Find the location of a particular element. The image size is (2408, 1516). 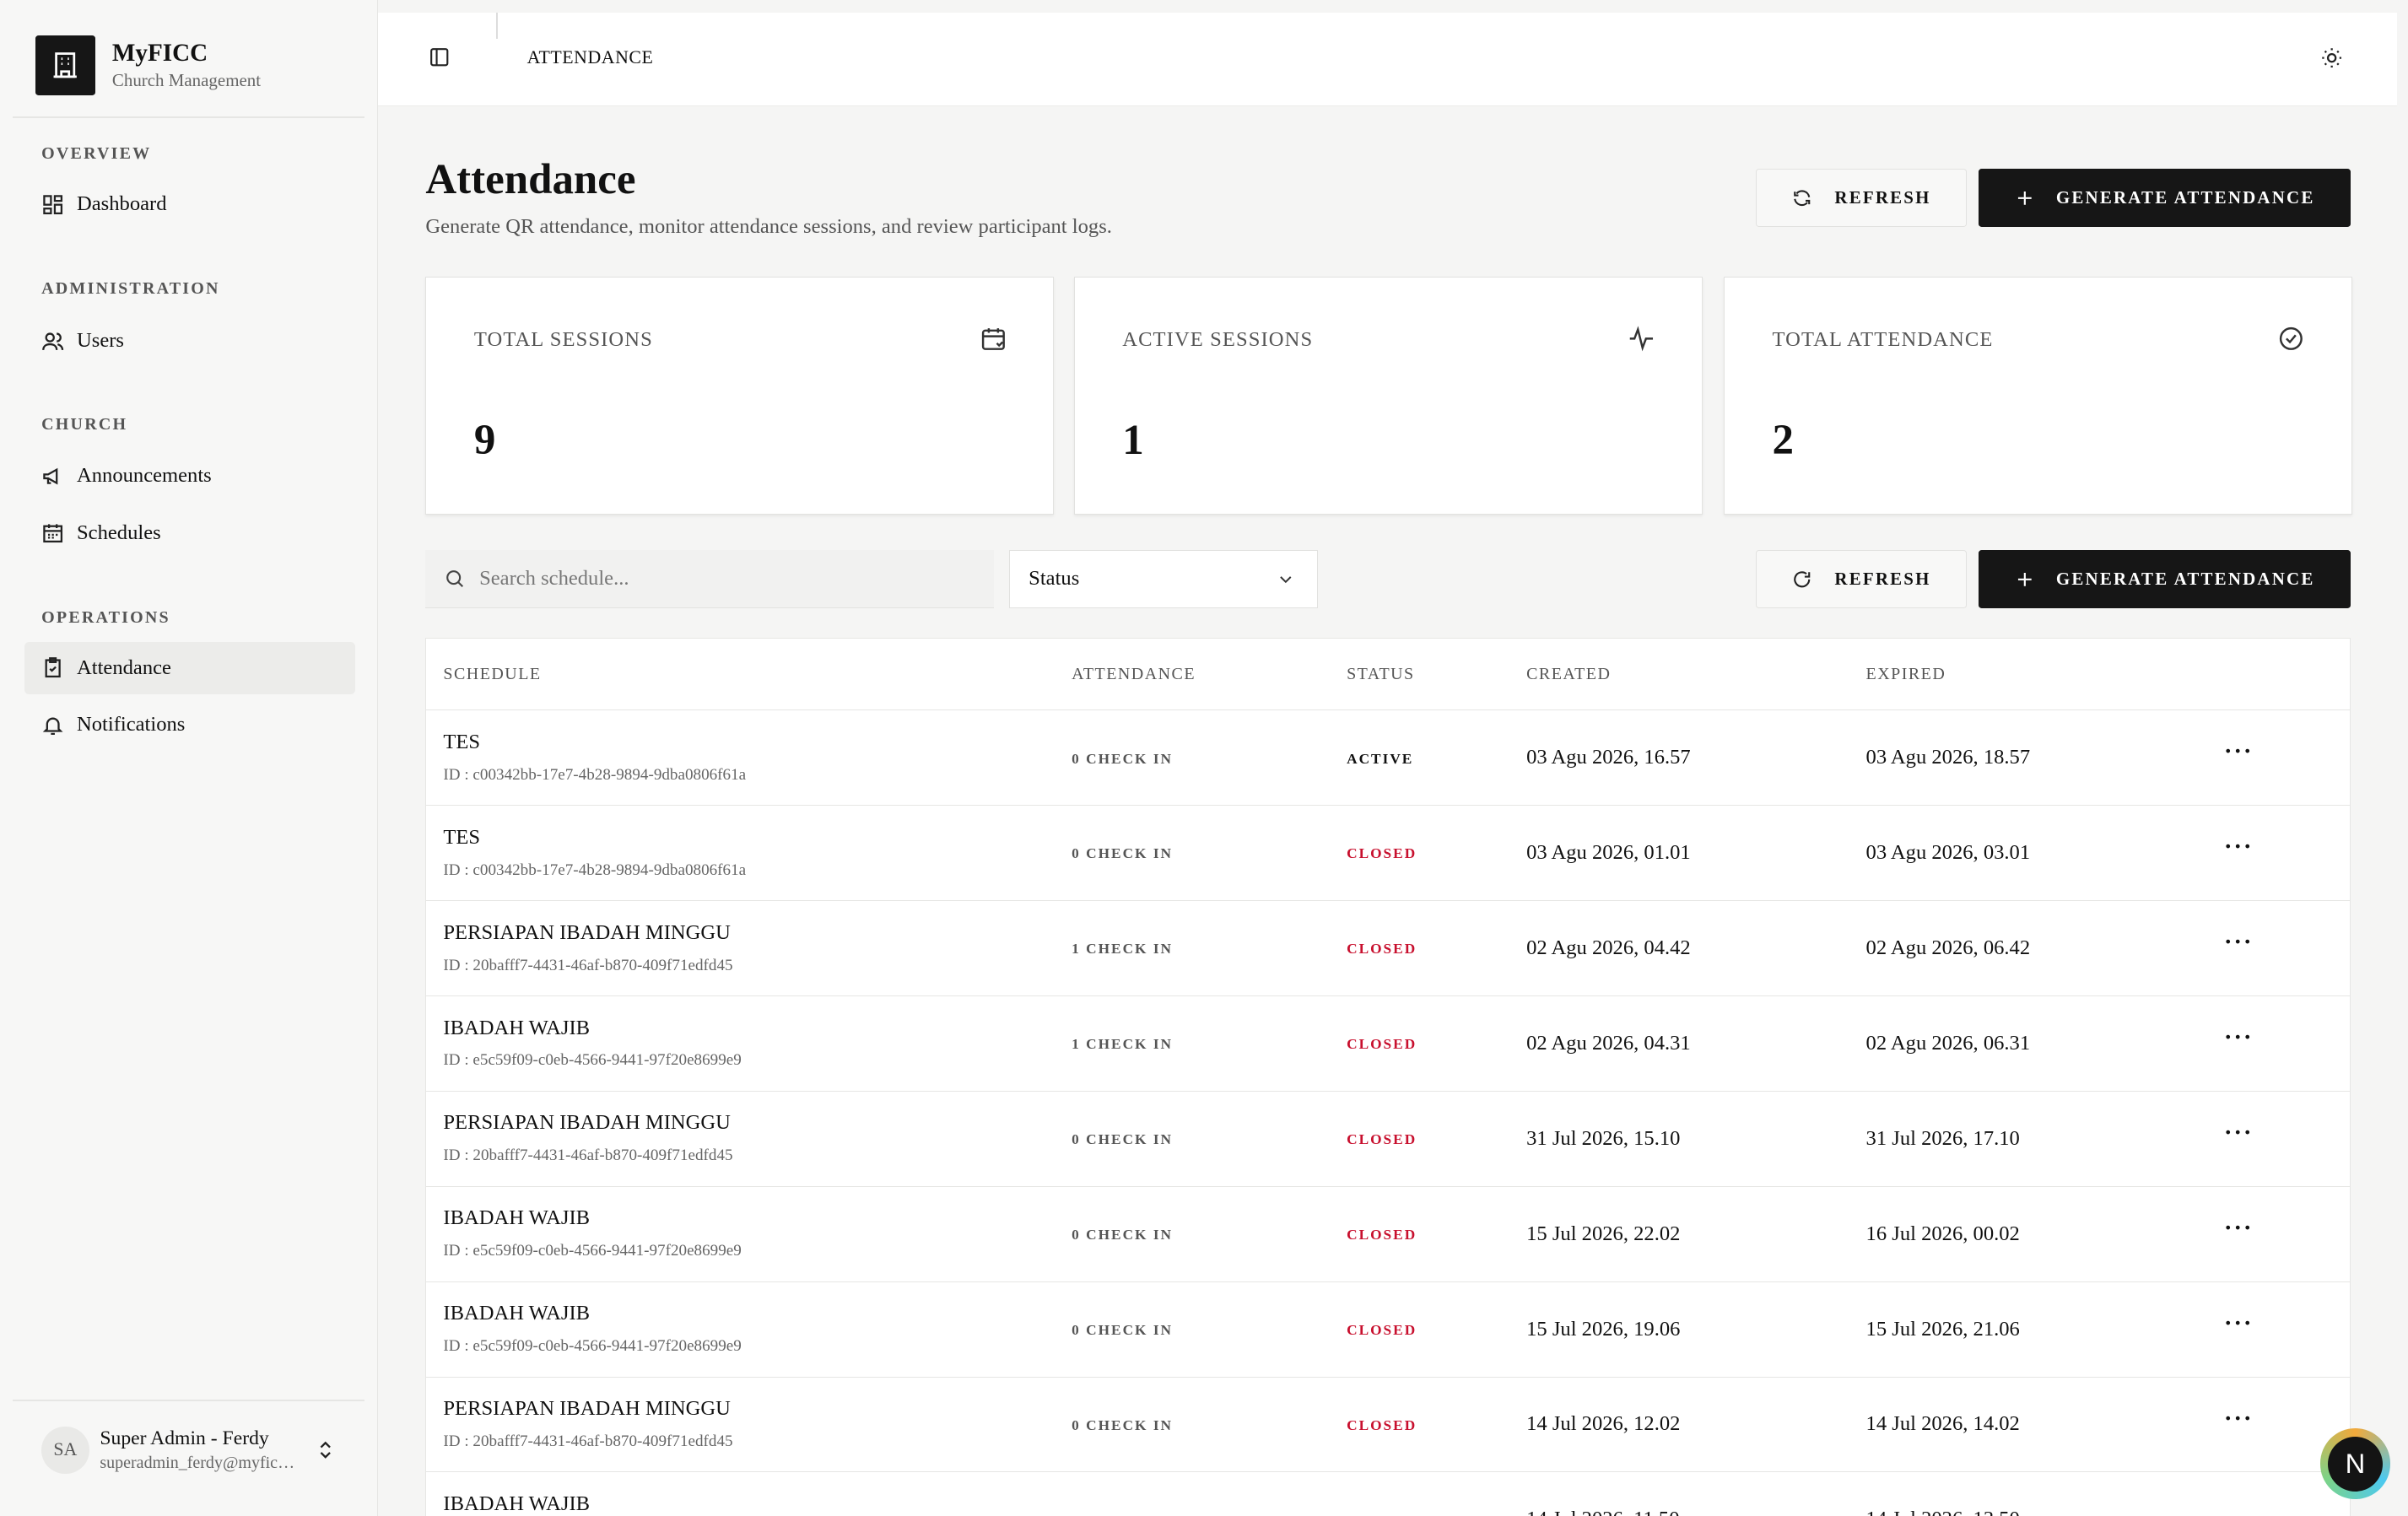

divider is located at coordinates (189, 117).